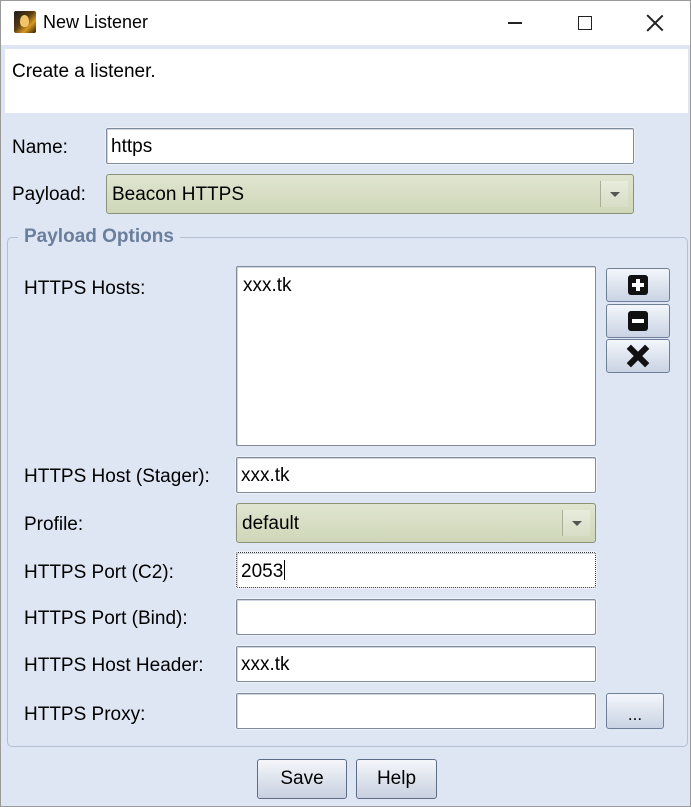 The width and height of the screenshot is (691, 807). What do you see at coordinates (49, 194) in the screenshot?
I see `payload-label: Payload:` at bounding box center [49, 194].